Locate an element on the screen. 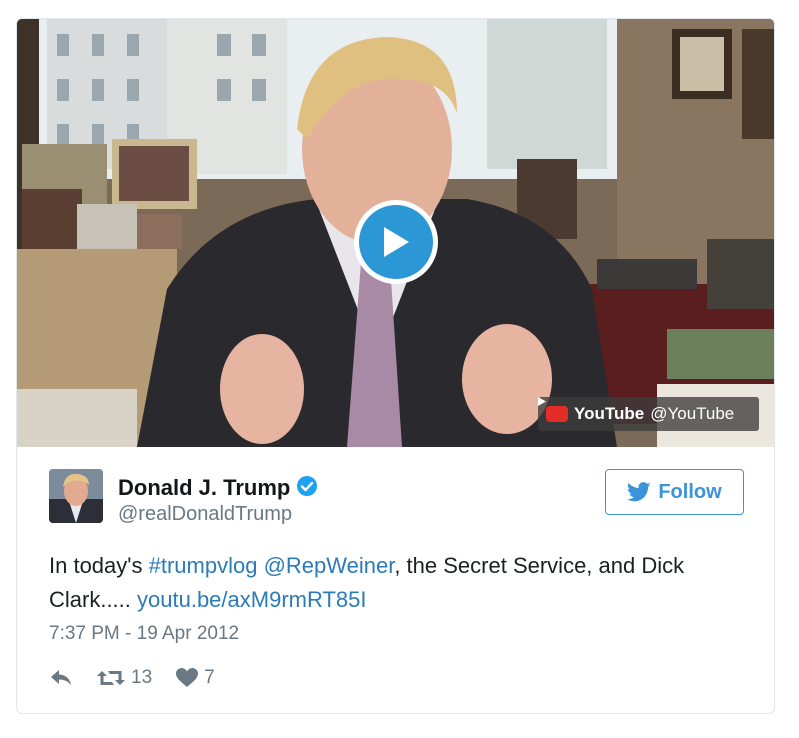 Image resolution: width=799 pixels, height=738 pixels. follow-button: Follow is located at coordinates (674, 492).